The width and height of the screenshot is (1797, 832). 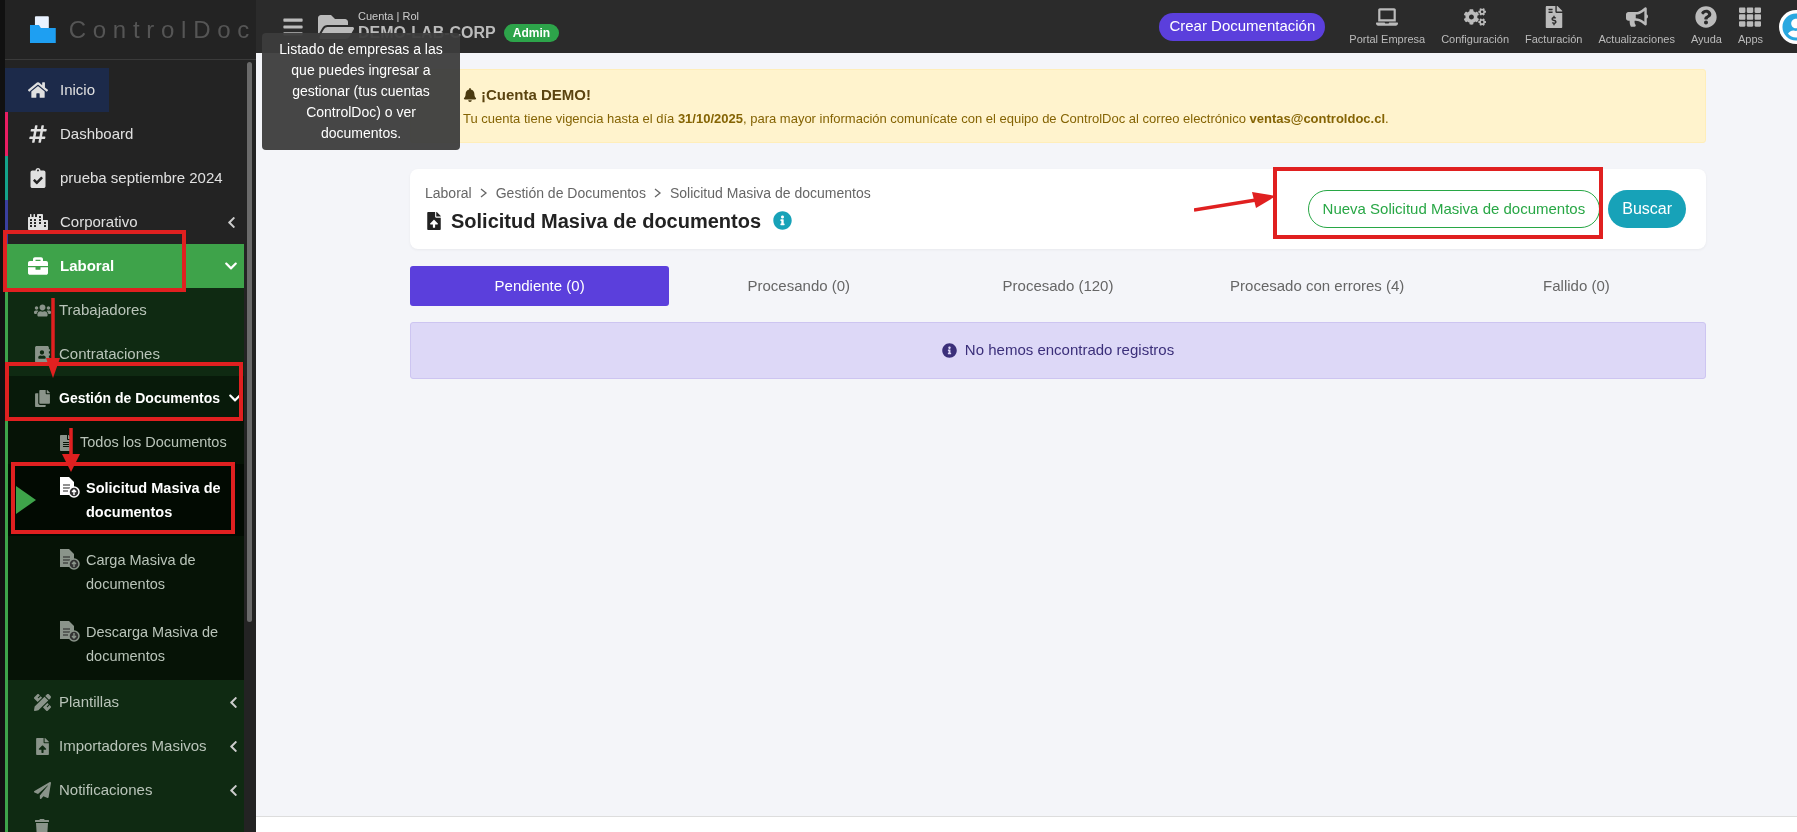 I want to click on breadcrumb-link: Gestión de Documentos, so click(x=570, y=193).